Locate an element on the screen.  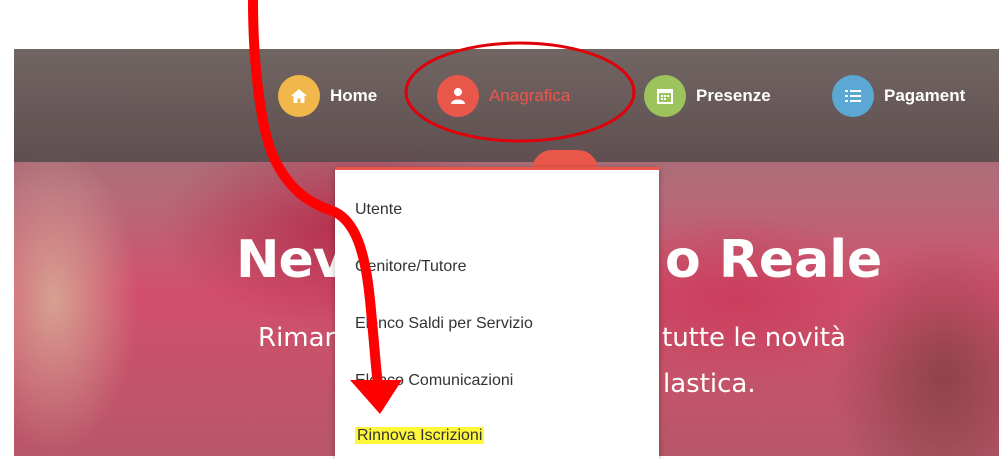
nav-item-pagamenti: Pagament is located at coordinates (898, 96).